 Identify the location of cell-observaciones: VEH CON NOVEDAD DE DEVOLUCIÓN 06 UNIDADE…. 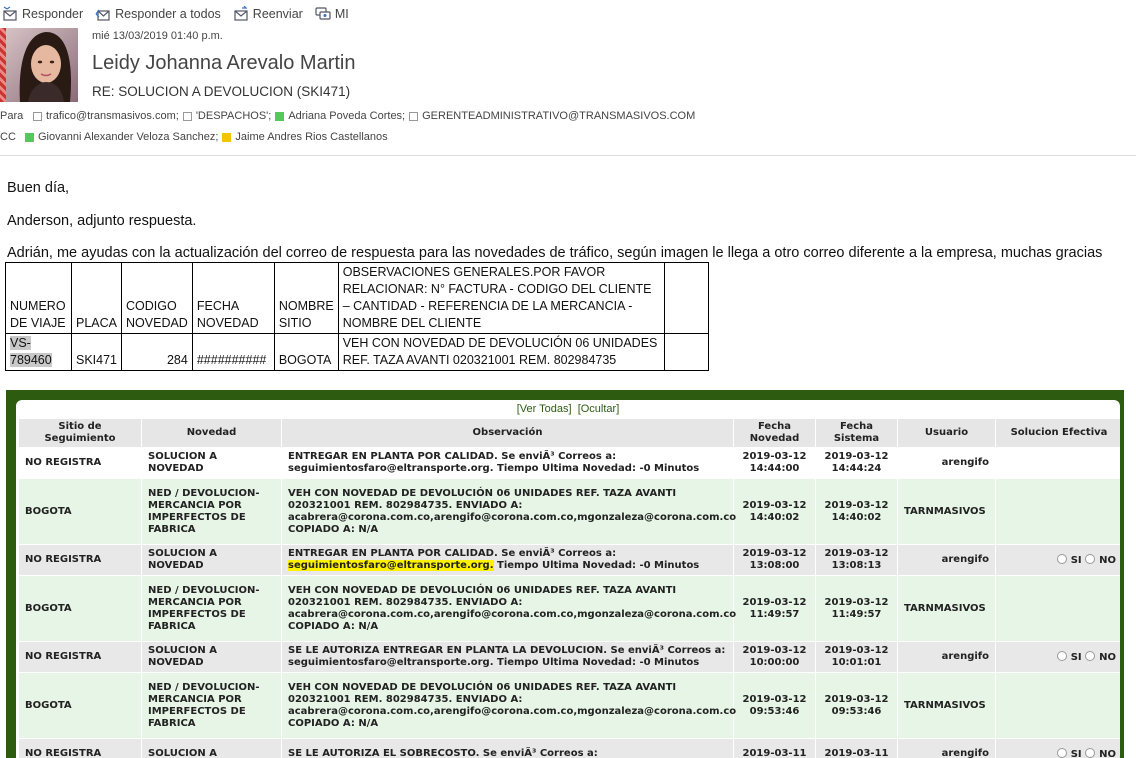
(501, 352).